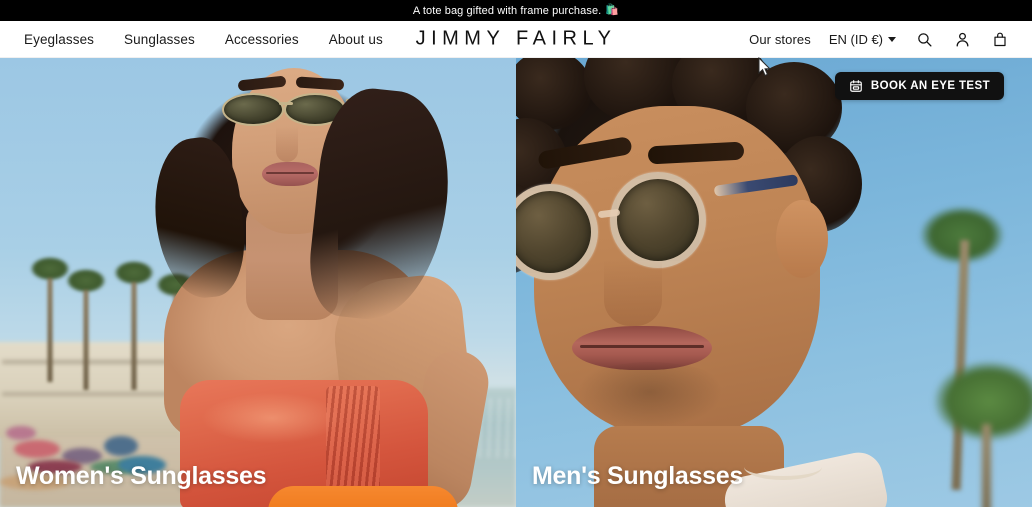  What do you see at coordinates (962, 39) in the screenshot?
I see `account-icon` at bounding box center [962, 39].